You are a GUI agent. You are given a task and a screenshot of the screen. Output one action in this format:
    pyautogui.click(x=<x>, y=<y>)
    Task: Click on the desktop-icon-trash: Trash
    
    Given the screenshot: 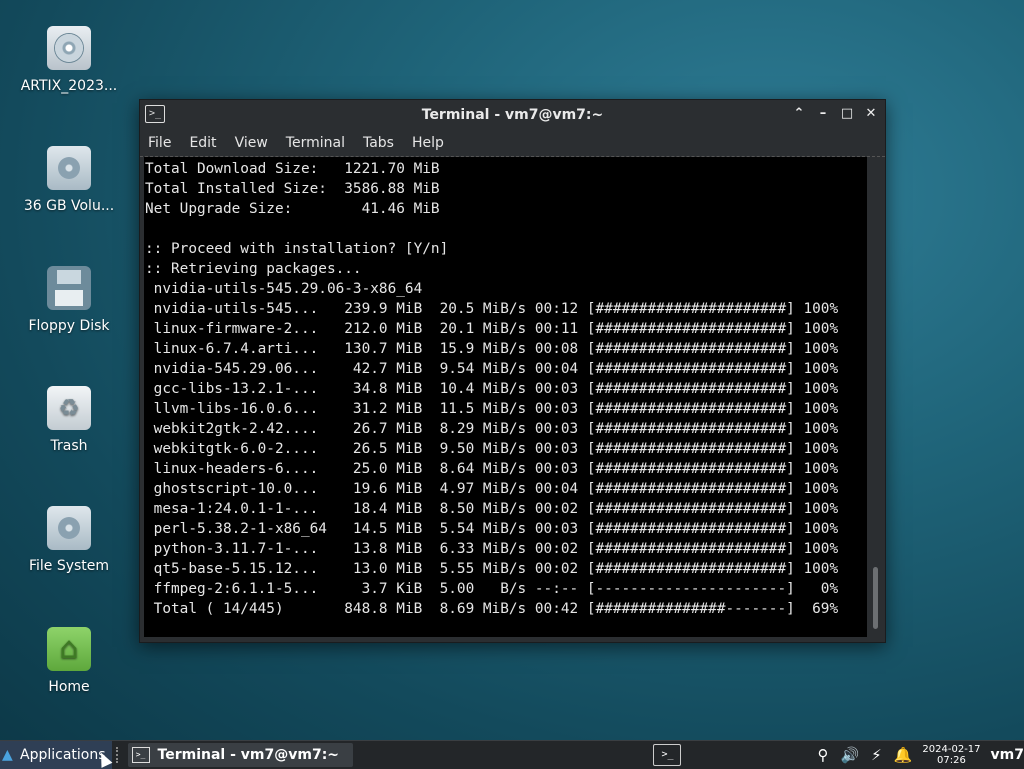 What is the action you would take?
    pyautogui.click(x=69, y=420)
    